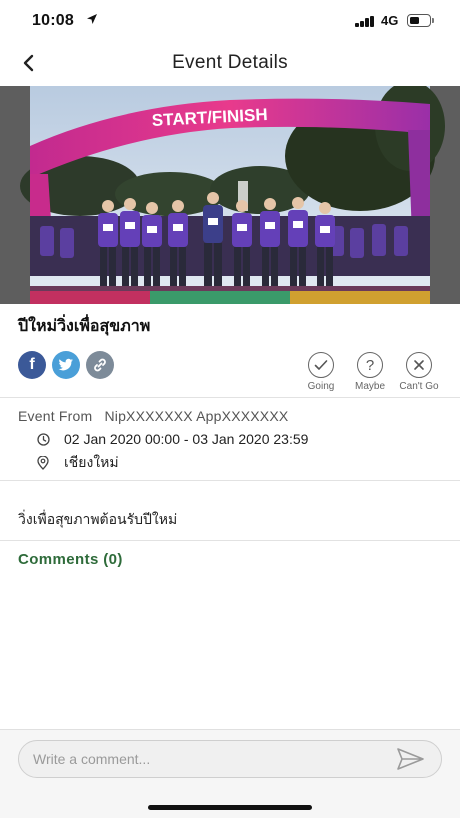  Describe the element at coordinates (43, 463) in the screenshot. I see `location-pin-icon` at that location.